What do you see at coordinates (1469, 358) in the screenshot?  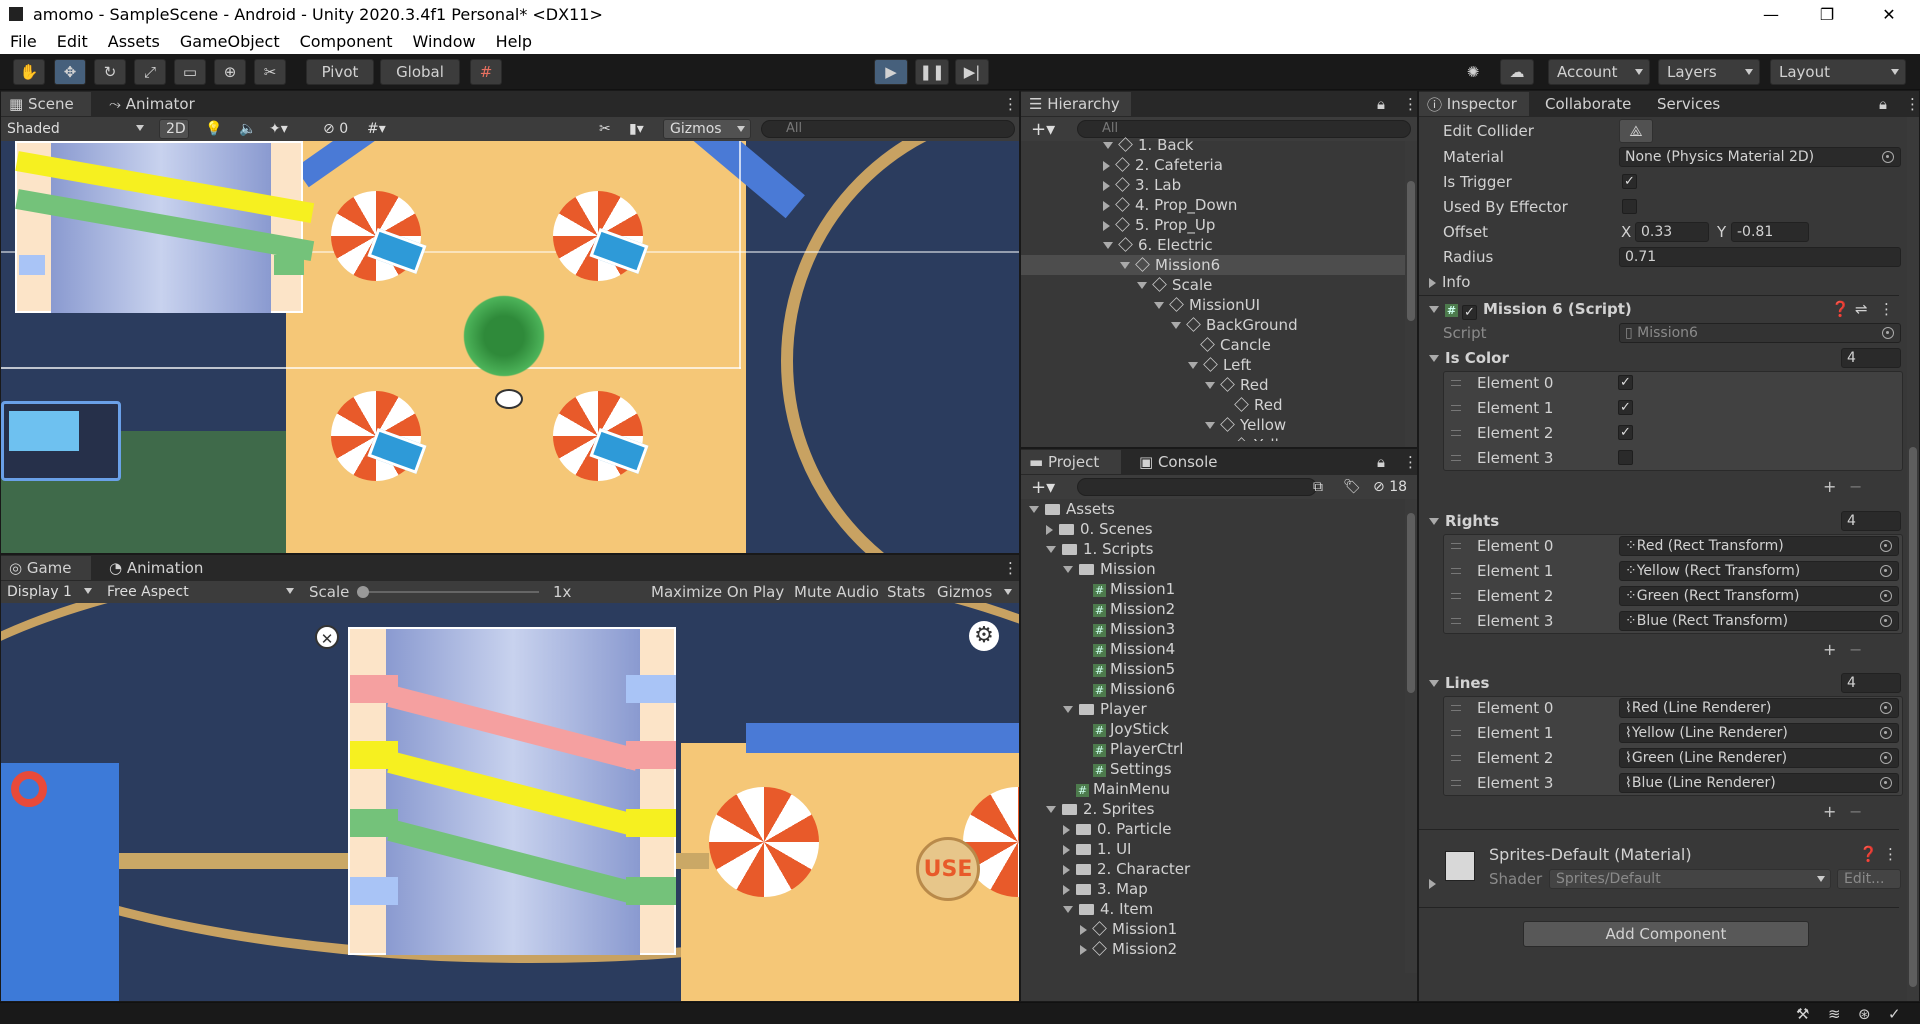 I see `is-color-foldout: Is Color` at bounding box center [1469, 358].